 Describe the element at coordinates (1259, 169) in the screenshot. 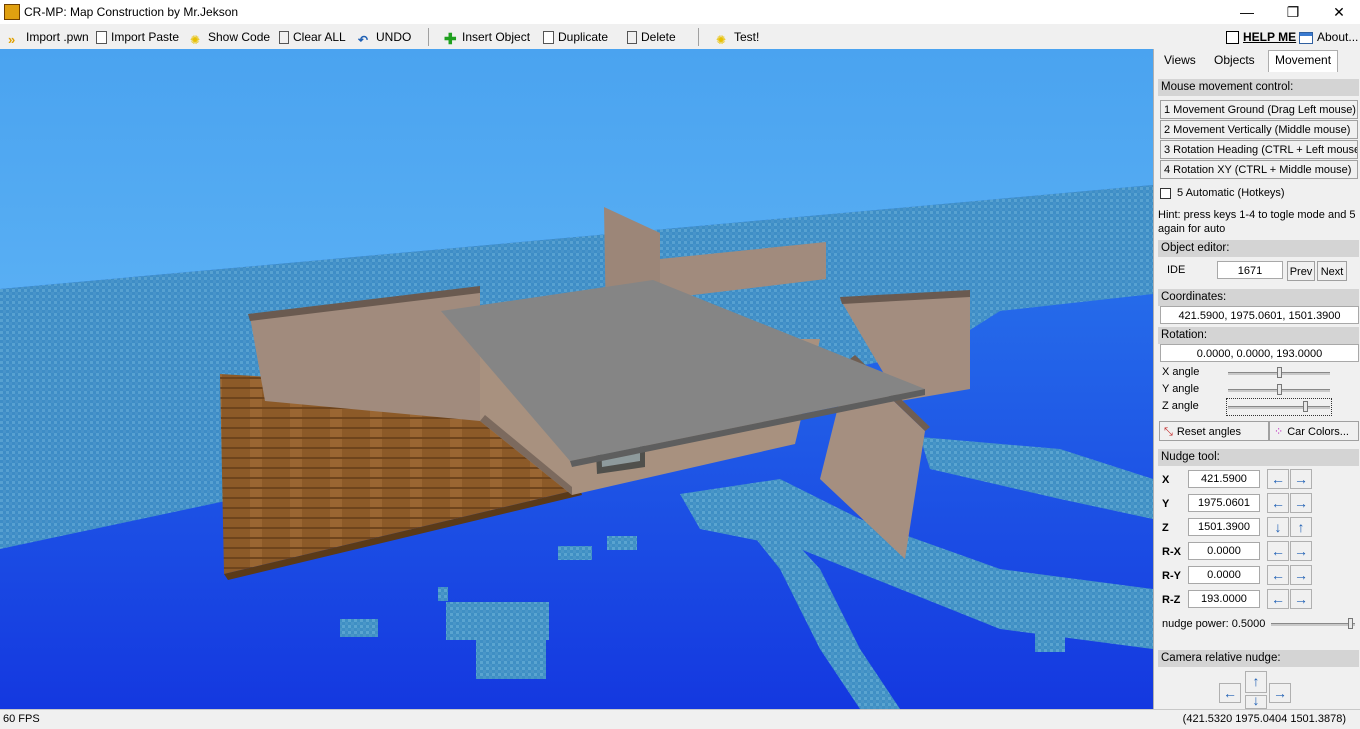

I see `mode-rotation-xy: 4 Rotation XY (CTRL + Middle mouse)` at that location.